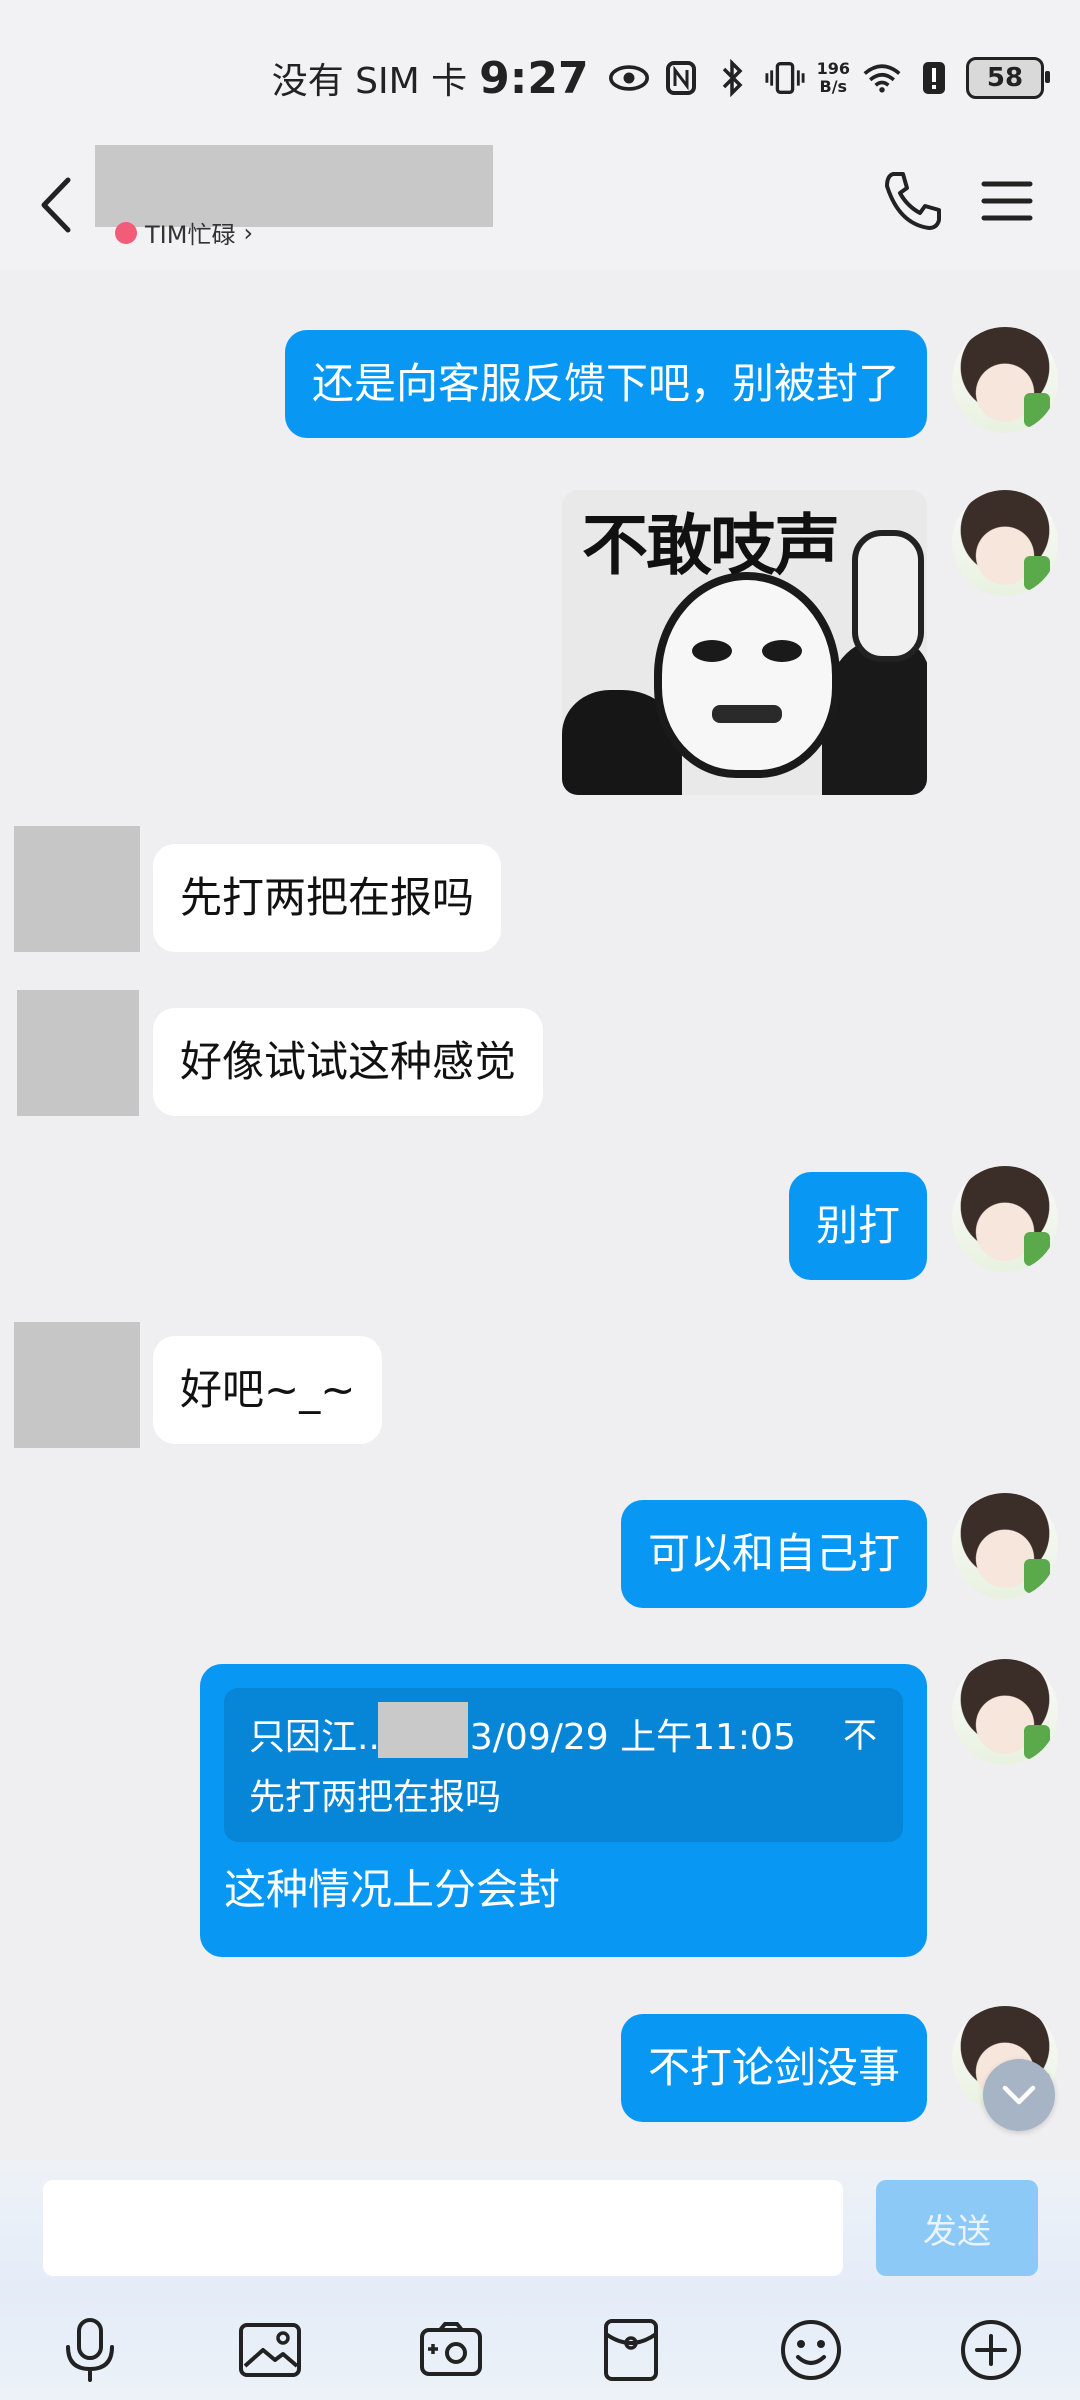 Image resolution: width=1080 pixels, height=2400 pixels. What do you see at coordinates (773, 2068) in the screenshot?
I see `message-bubble-sent: 不打论剑没事` at bounding box center [773, 2068].